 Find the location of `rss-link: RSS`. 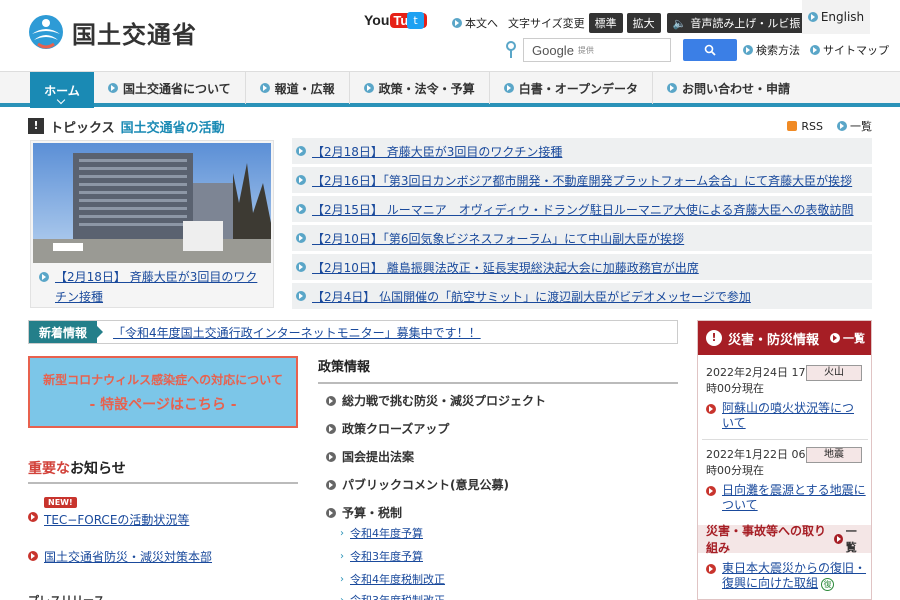

rss-link: RSS is located at coordinates (805, 126).